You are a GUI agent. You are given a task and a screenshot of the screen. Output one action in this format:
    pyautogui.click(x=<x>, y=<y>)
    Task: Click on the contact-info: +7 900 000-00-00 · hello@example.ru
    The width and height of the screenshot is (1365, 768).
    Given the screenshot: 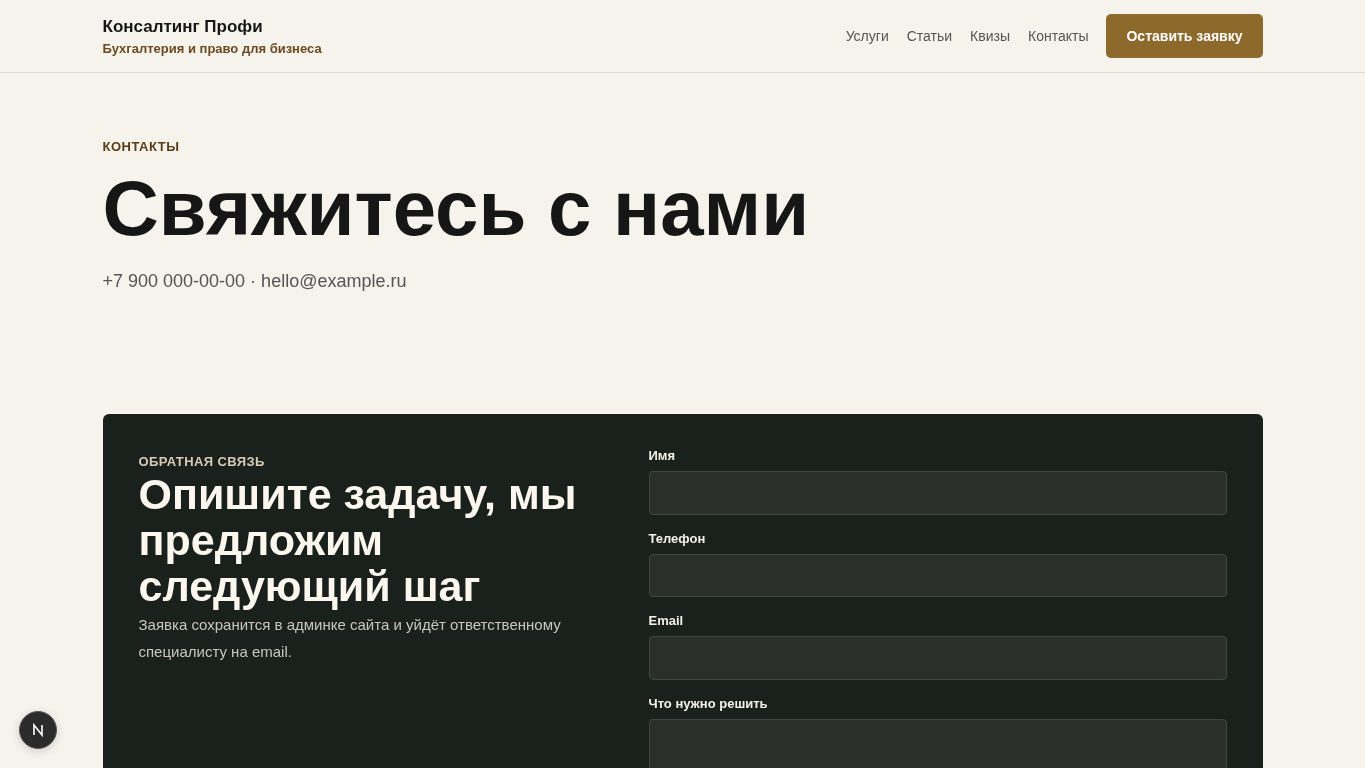 What is the action you would take?
    pyautogui.click(x=255, y=281)
    